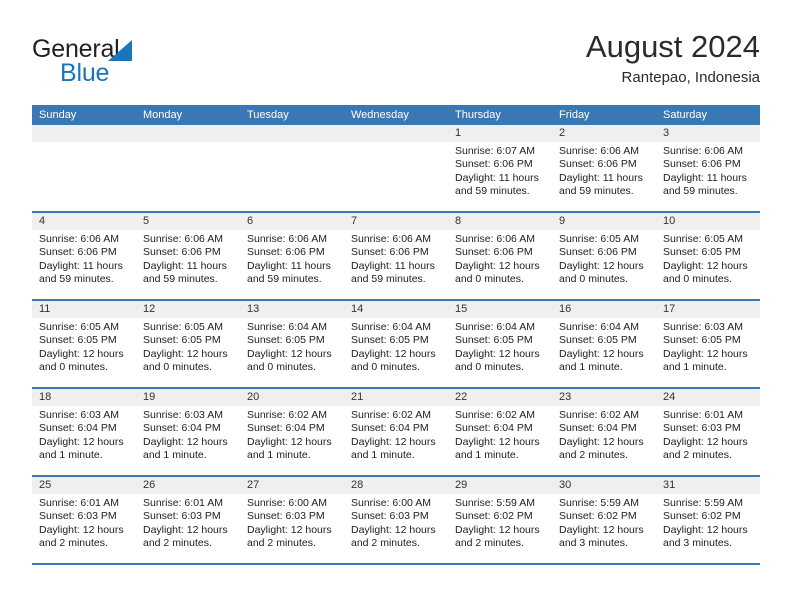  Describe the element at coordinates (478, 115) in the screenshot. I see `weekday-header-thursday: Thursday` at that location.